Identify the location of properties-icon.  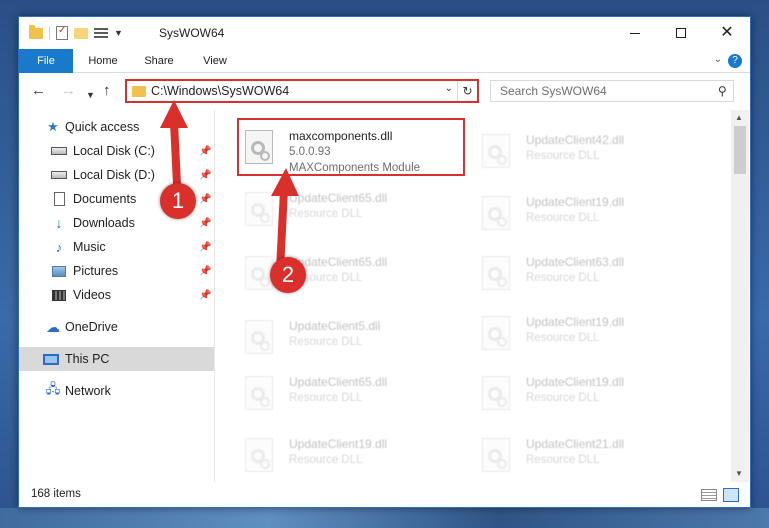
(62, 32).